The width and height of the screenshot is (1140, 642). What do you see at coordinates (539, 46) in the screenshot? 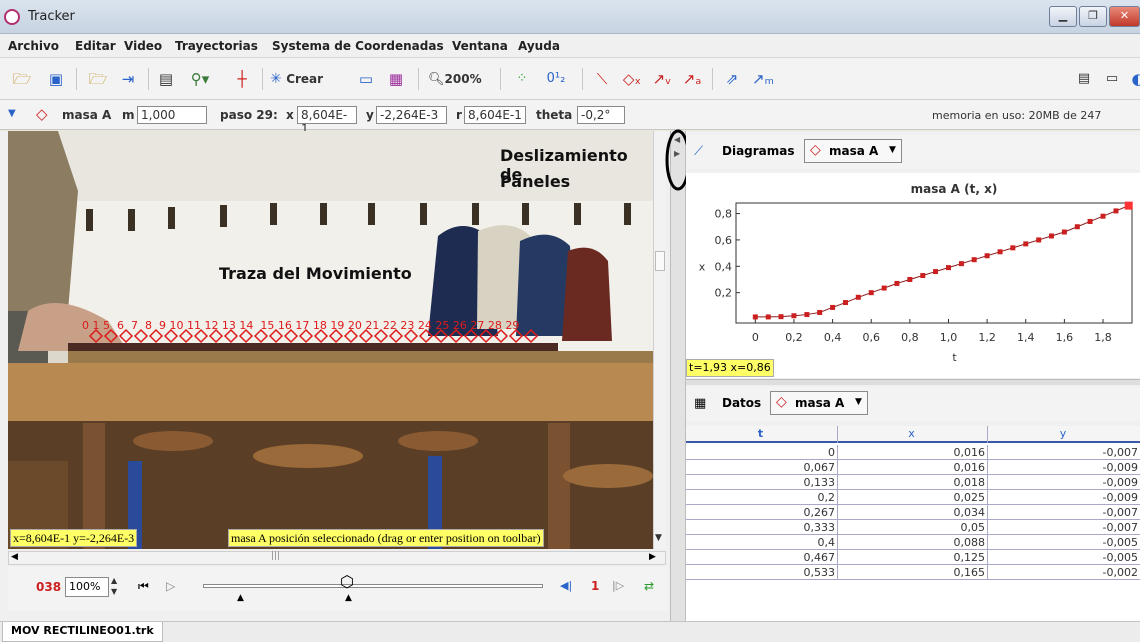
I see `menu-ayuda: Ayuda` at bounding box center [539, 46].